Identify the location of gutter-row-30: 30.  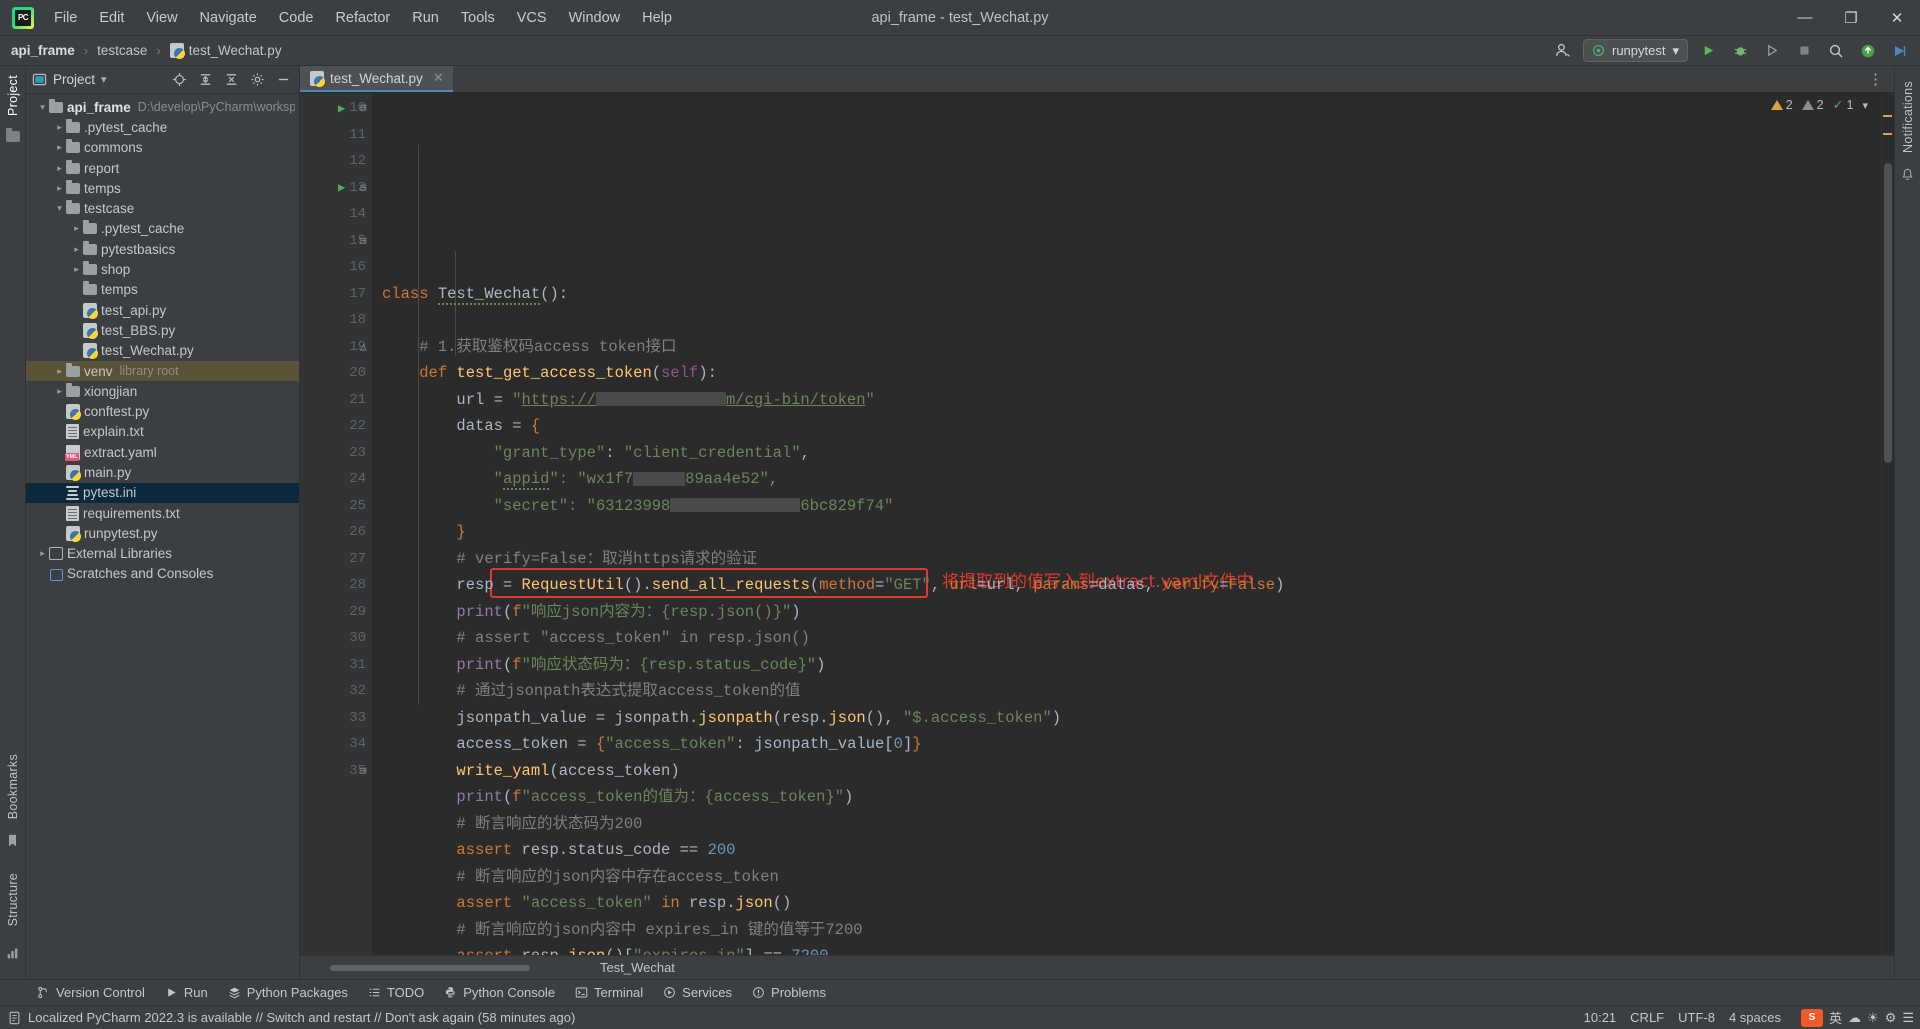
(336, 638).